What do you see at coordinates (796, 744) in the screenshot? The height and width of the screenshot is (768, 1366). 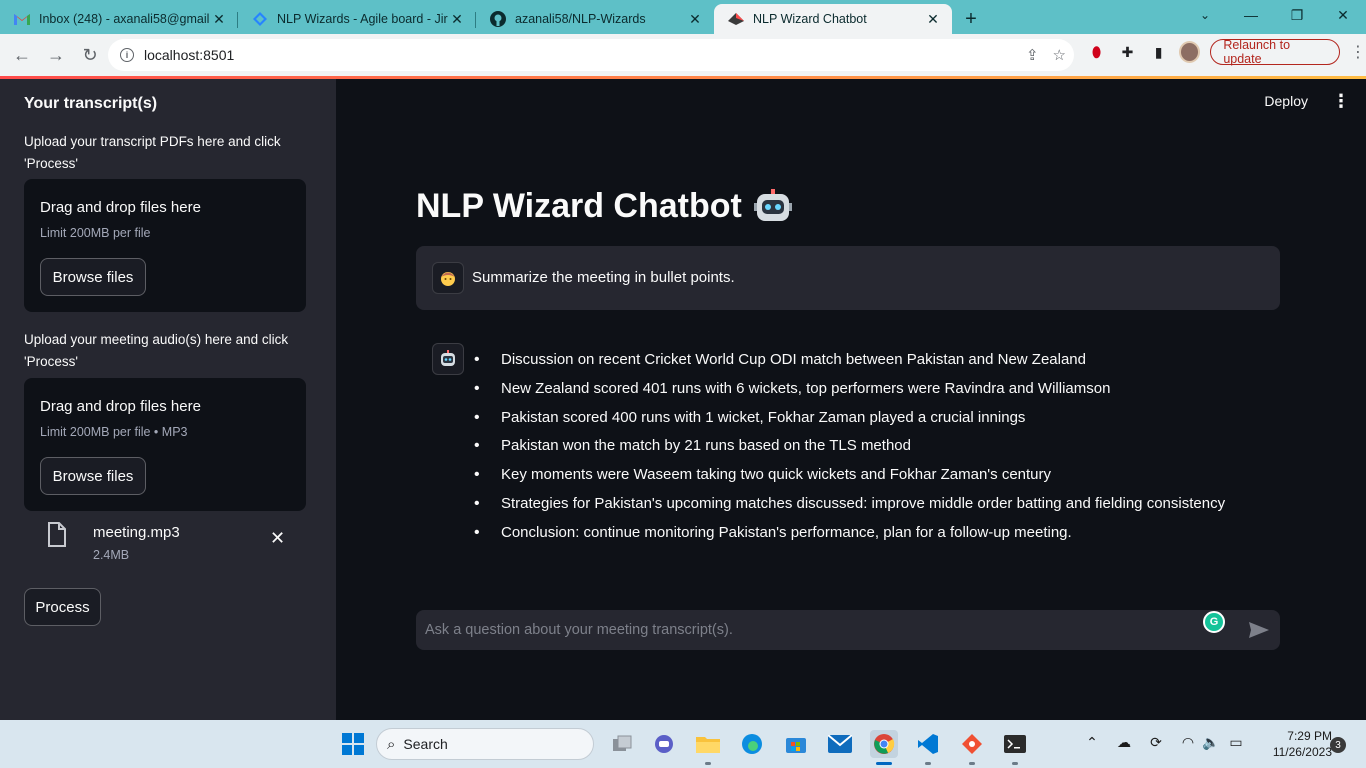 I see `microsoft-store-icon` at bounding box center [796, 744].